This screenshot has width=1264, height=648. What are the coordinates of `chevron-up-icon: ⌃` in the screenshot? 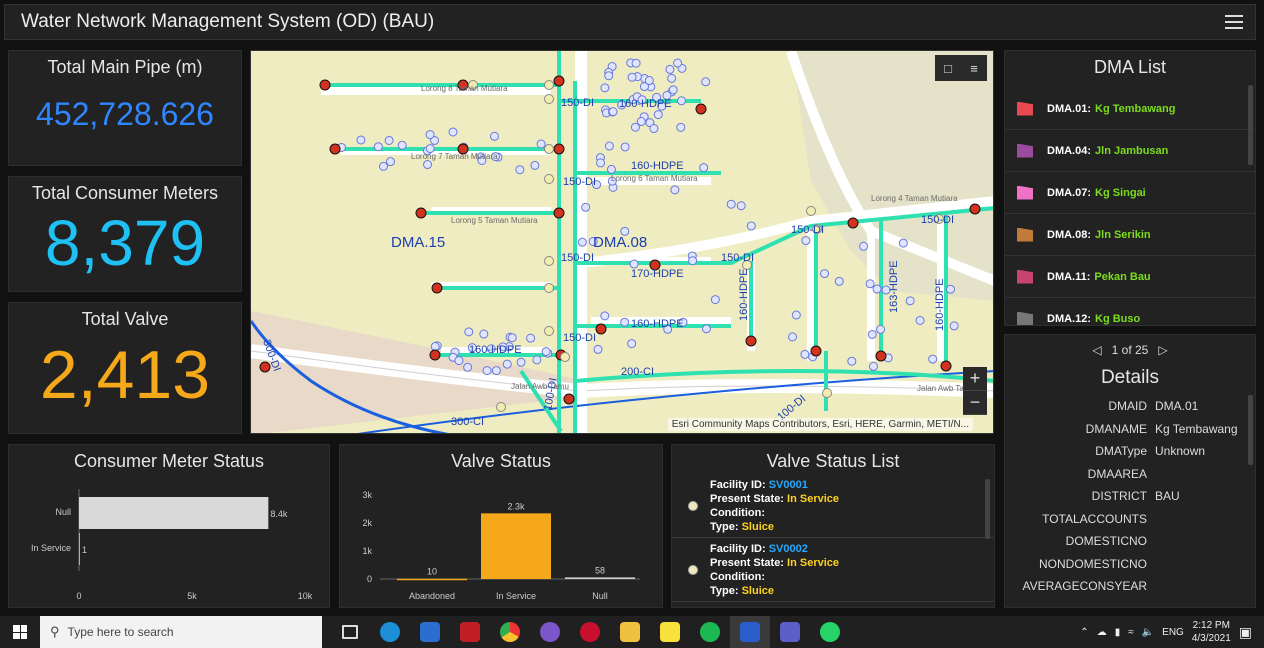 It's located at (1084, 632).